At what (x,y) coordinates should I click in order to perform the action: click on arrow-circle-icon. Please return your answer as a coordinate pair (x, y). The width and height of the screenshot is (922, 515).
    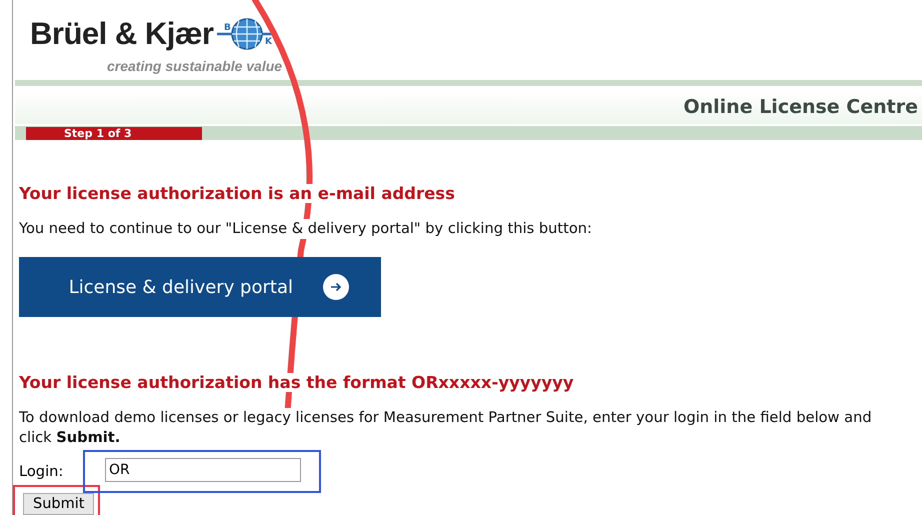
    Looking at the image, I should click on (336, 287).